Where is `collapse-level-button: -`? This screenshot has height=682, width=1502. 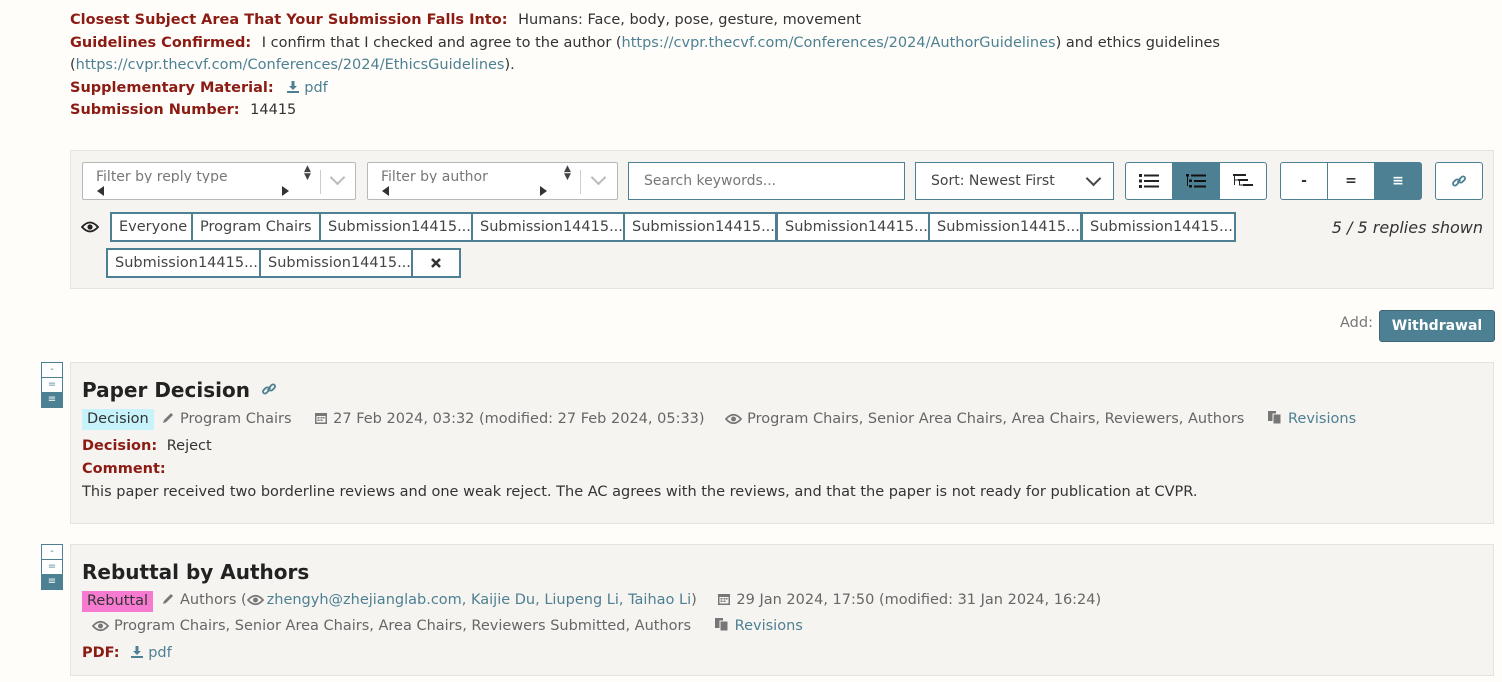
collapse-level-button: - is located at coordinates (1304, 181).